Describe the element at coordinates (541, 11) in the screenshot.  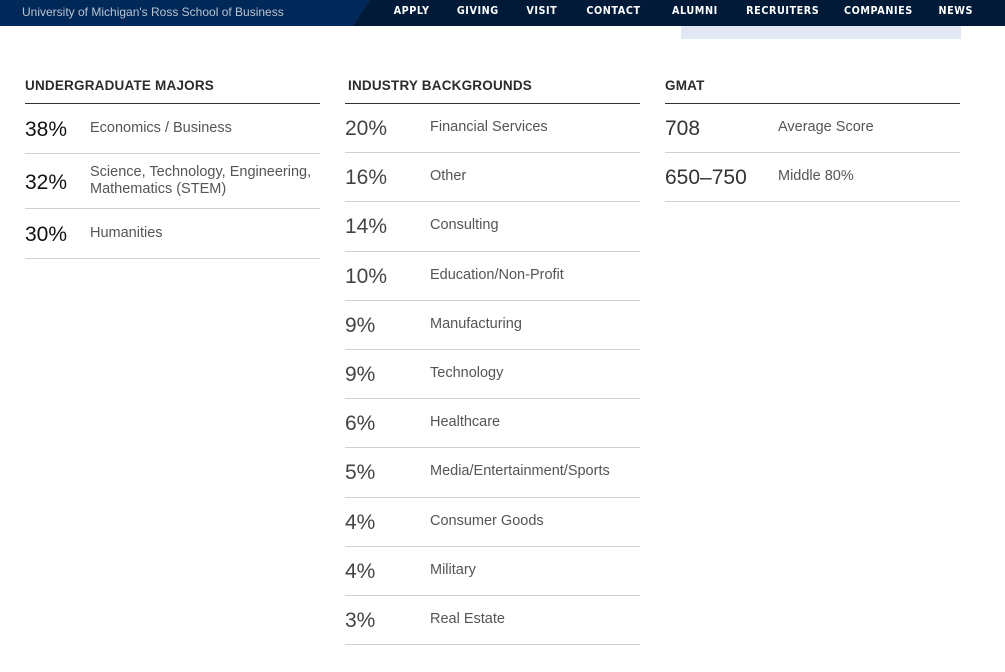
I see `nav-visit: VISIT` at that location.